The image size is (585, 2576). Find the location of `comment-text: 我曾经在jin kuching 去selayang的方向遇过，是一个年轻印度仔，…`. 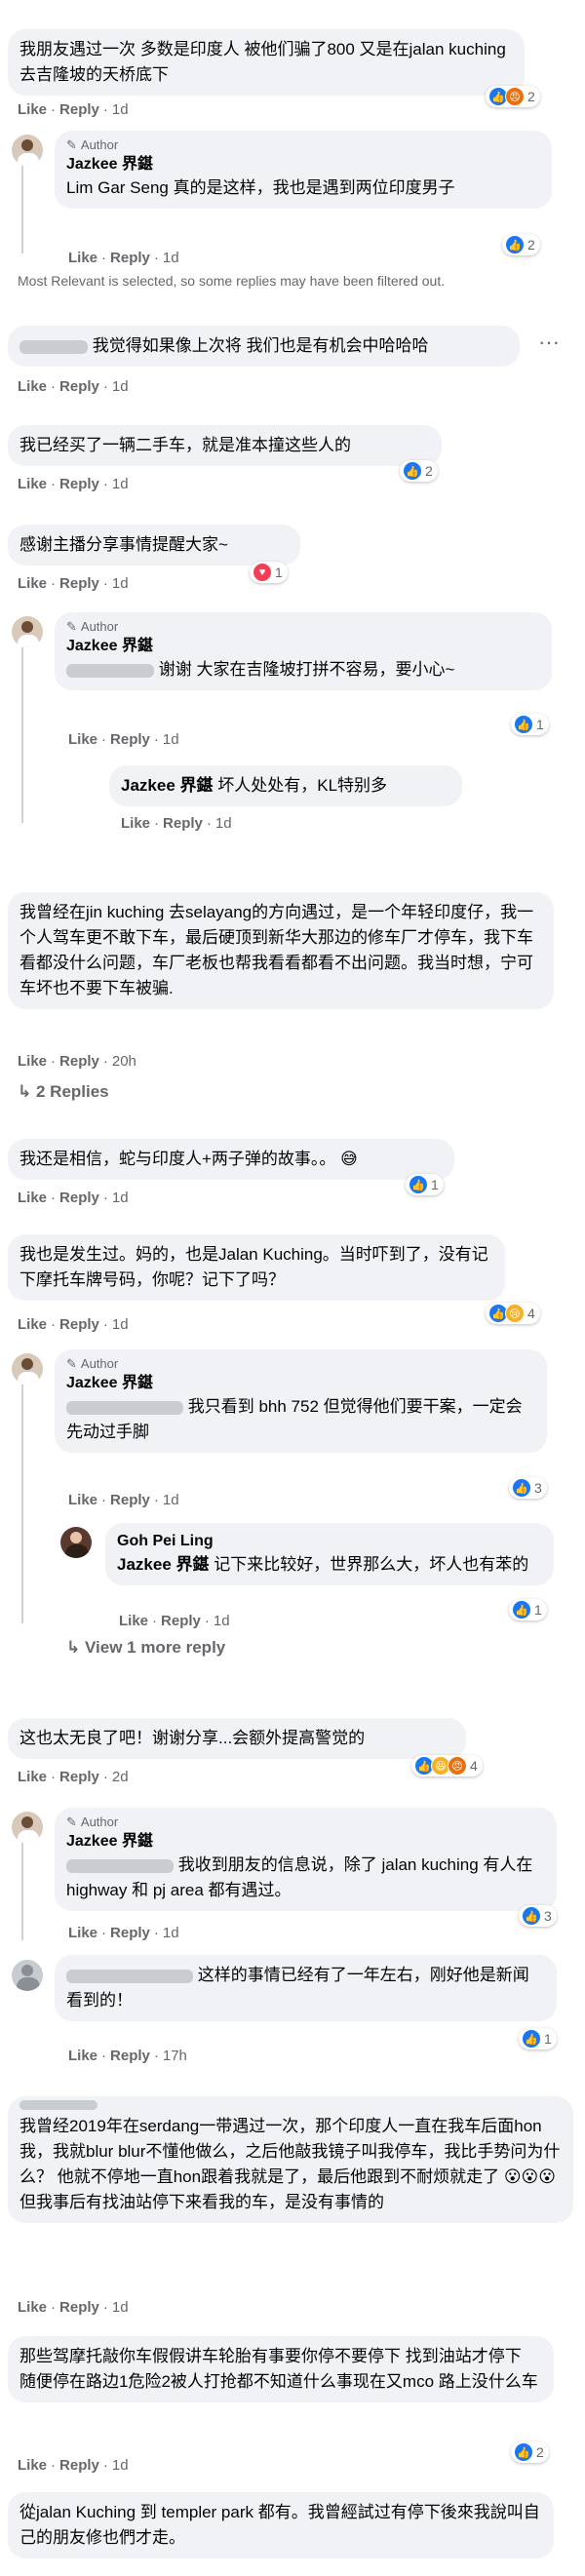

comment-text: 我曾经在jin kuching 去selayang的方向遇过，是一个年轻印度仔，… is located at coordinates (277, 950).